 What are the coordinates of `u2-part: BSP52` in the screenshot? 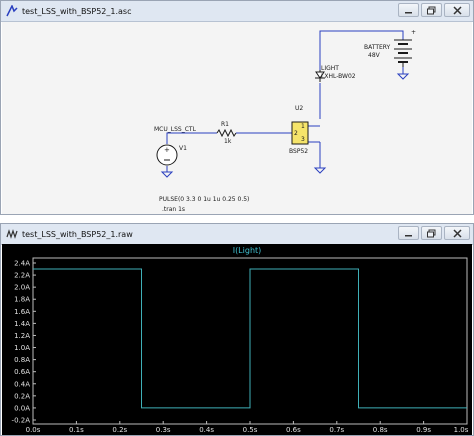 It's located at (298, 151).